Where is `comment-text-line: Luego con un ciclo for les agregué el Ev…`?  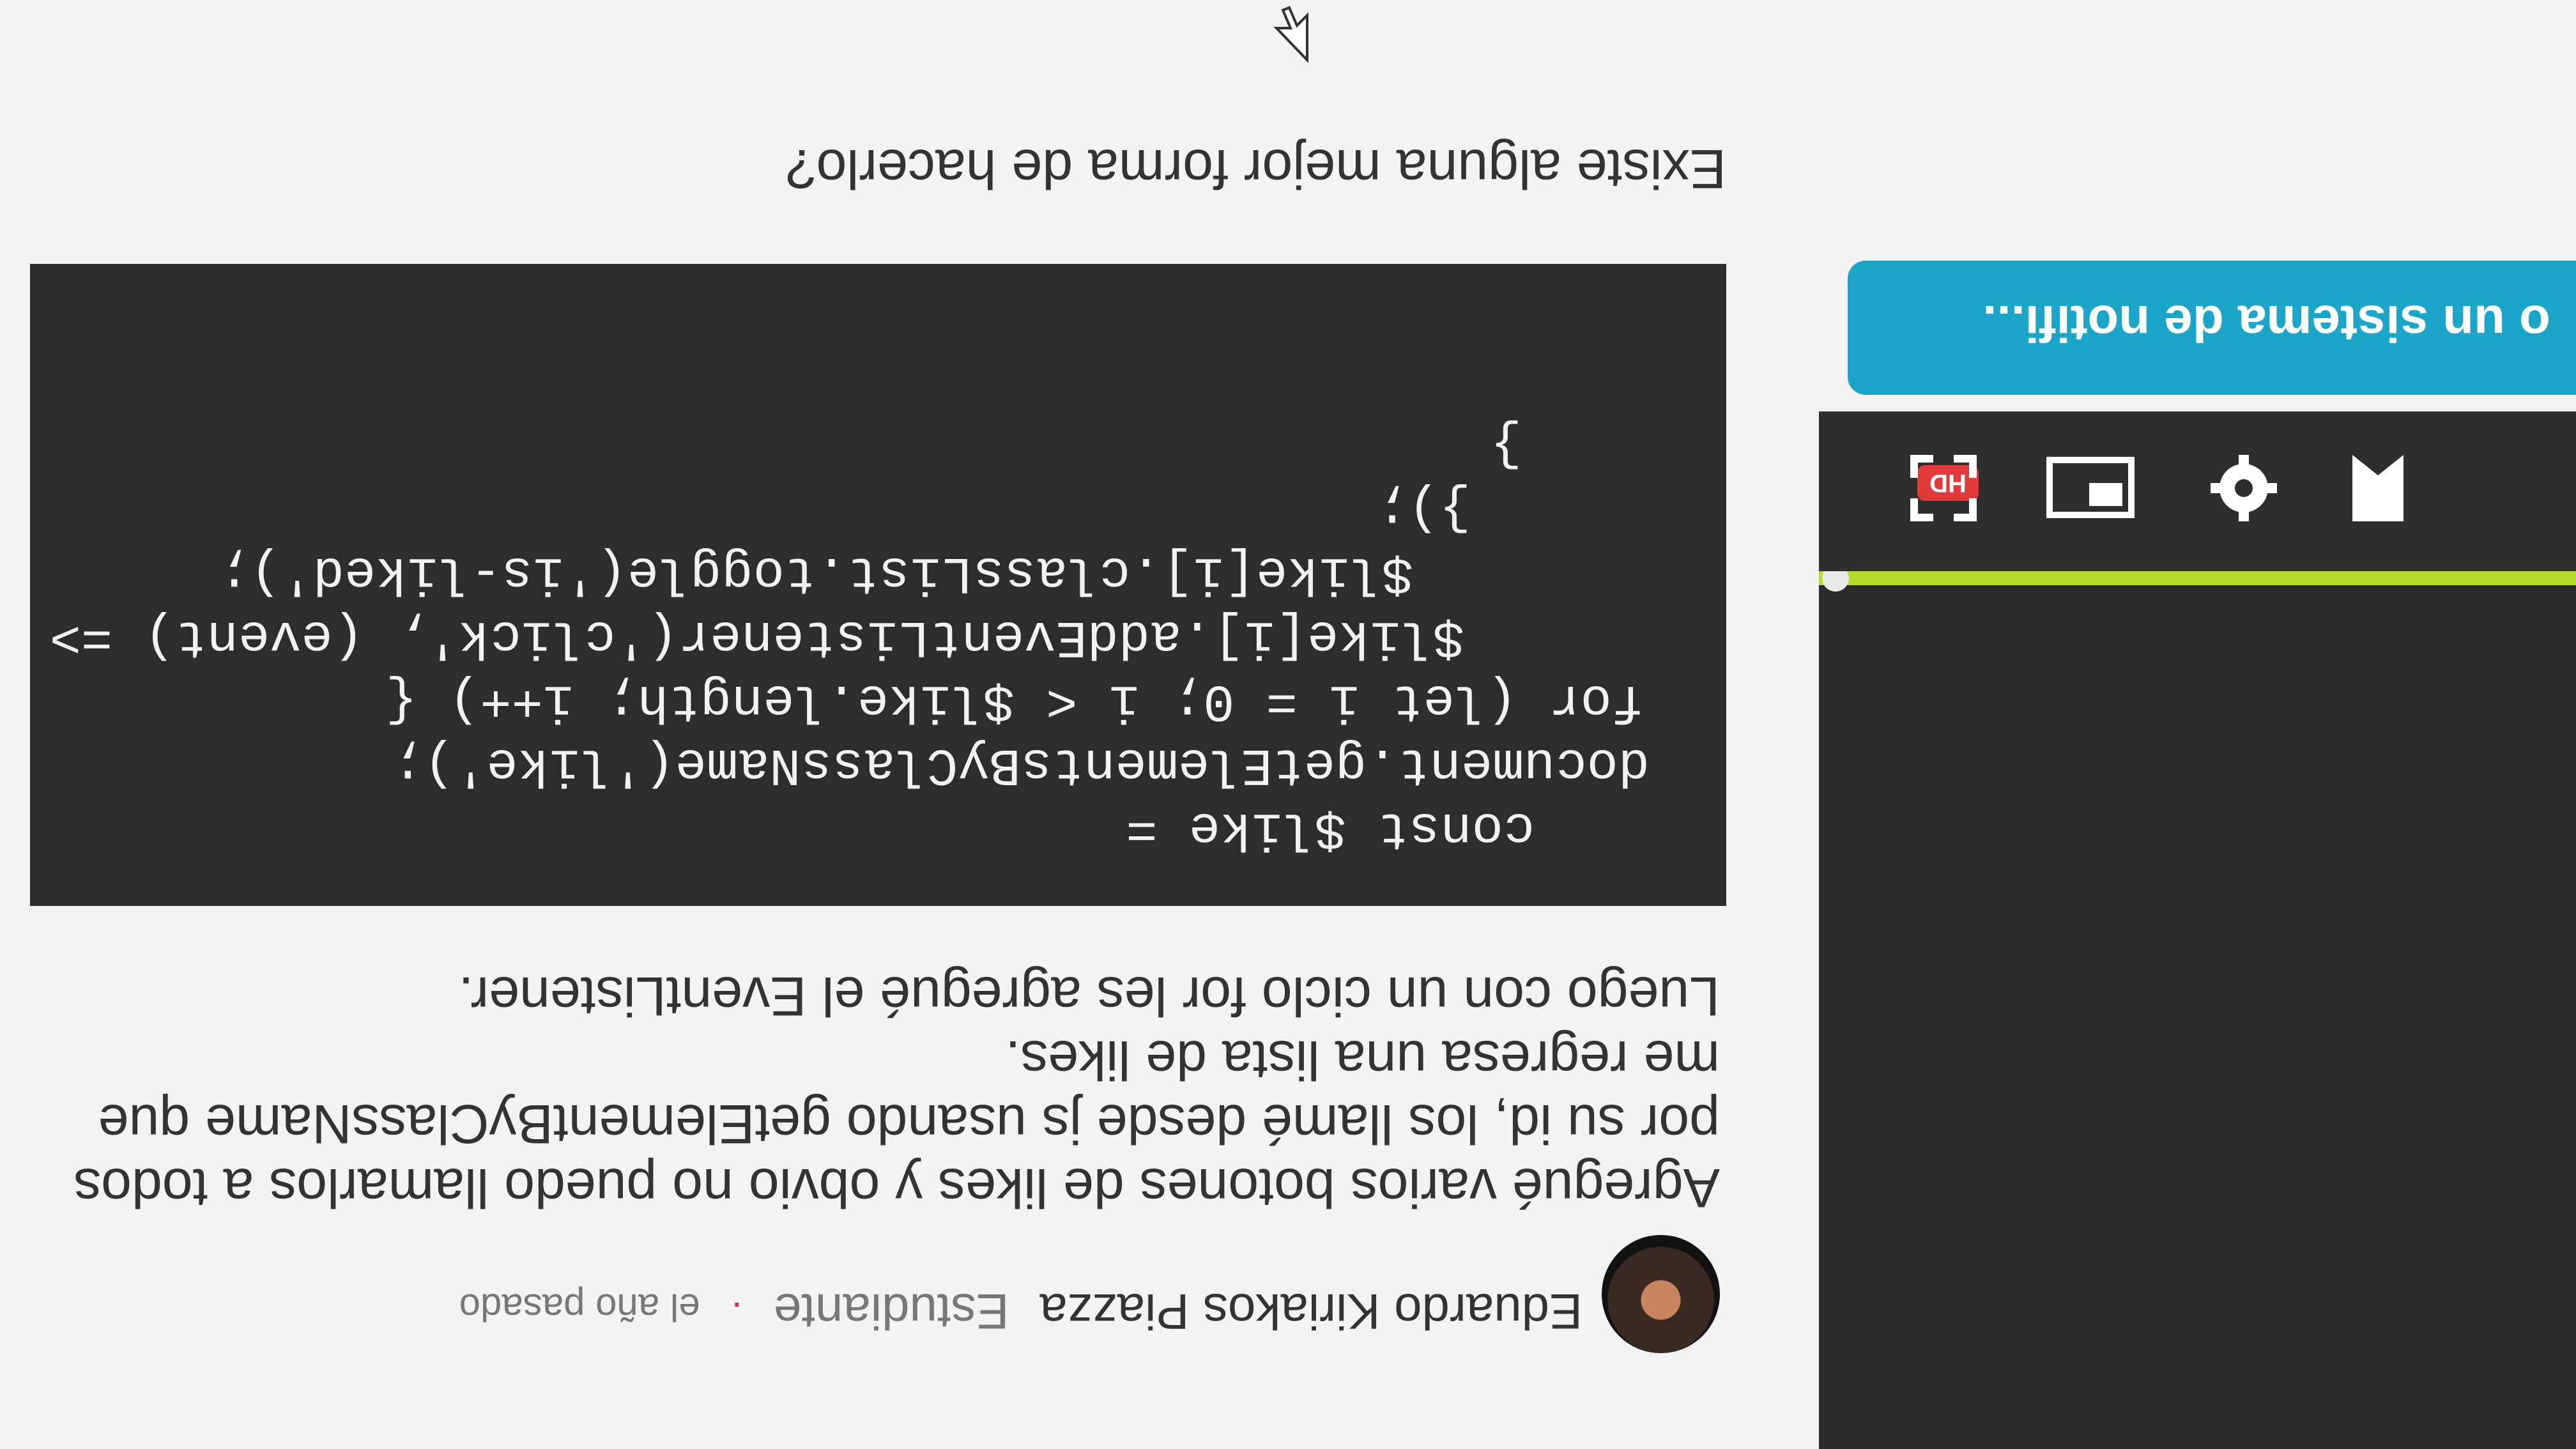
comment-text-line: Luego con un ciclo for les agregué el Ev… is located at coordinates (1089, 996).